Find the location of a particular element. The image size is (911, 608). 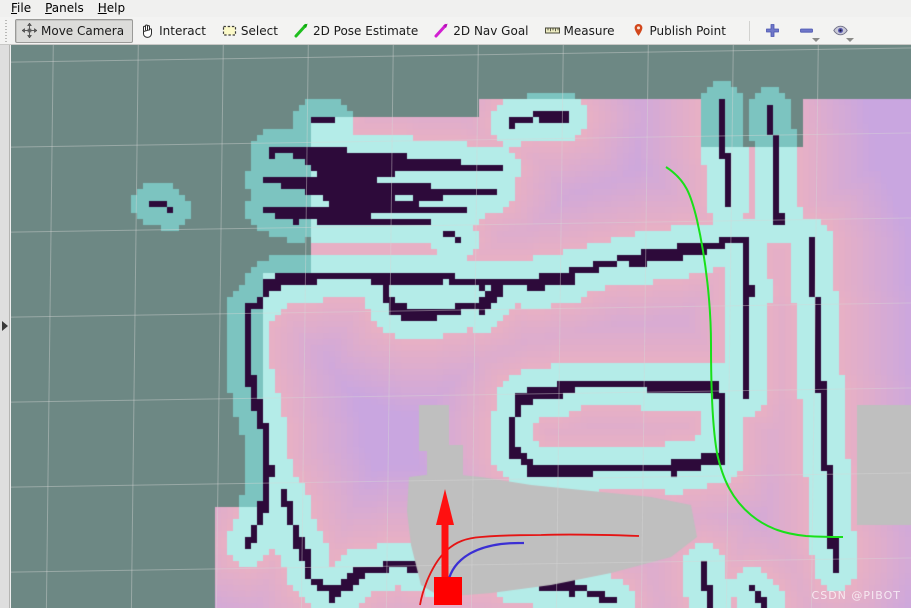

tool-measure: Measure is located at coordinates (581, 31).